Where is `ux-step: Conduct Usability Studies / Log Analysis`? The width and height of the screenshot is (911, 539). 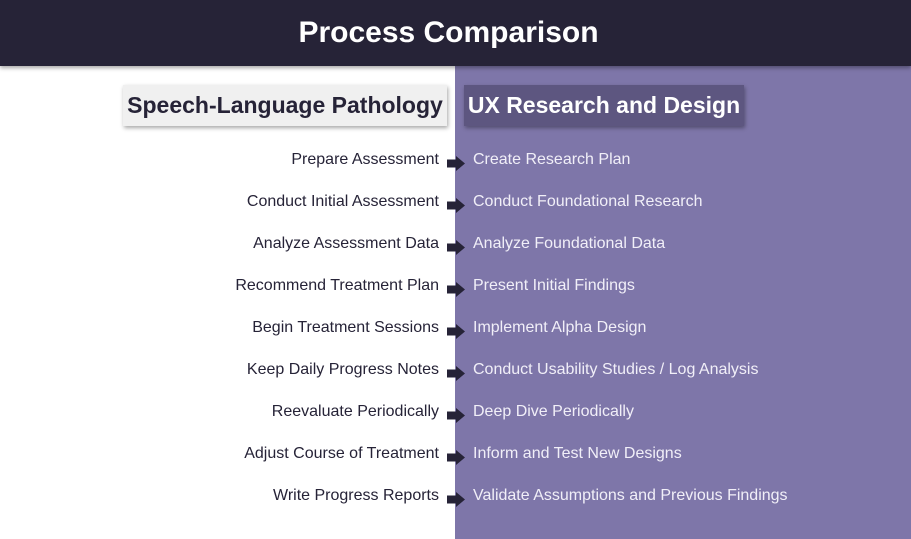
ux-step: Conduct Usability Studies / Log Analysis is located at coordinates (616, 369).